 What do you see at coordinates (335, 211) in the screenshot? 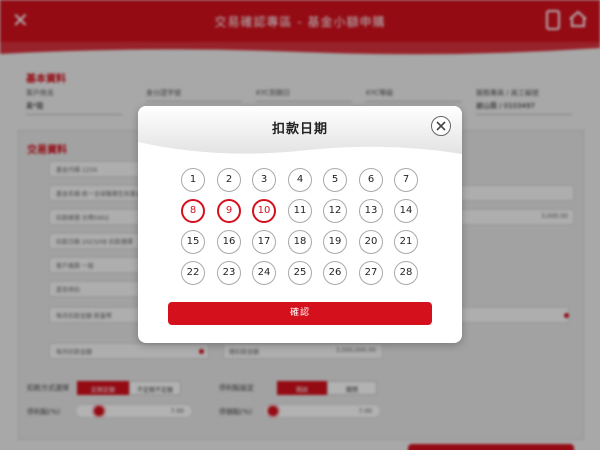
I see `day-option: 12` at bounding box center [335, 211].